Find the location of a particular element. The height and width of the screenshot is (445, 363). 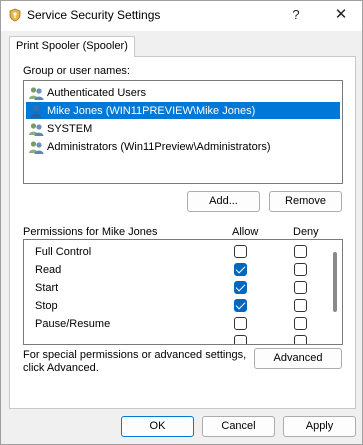

advanced-hint-line2: click Advanced. is located at coordinates (61, 368).